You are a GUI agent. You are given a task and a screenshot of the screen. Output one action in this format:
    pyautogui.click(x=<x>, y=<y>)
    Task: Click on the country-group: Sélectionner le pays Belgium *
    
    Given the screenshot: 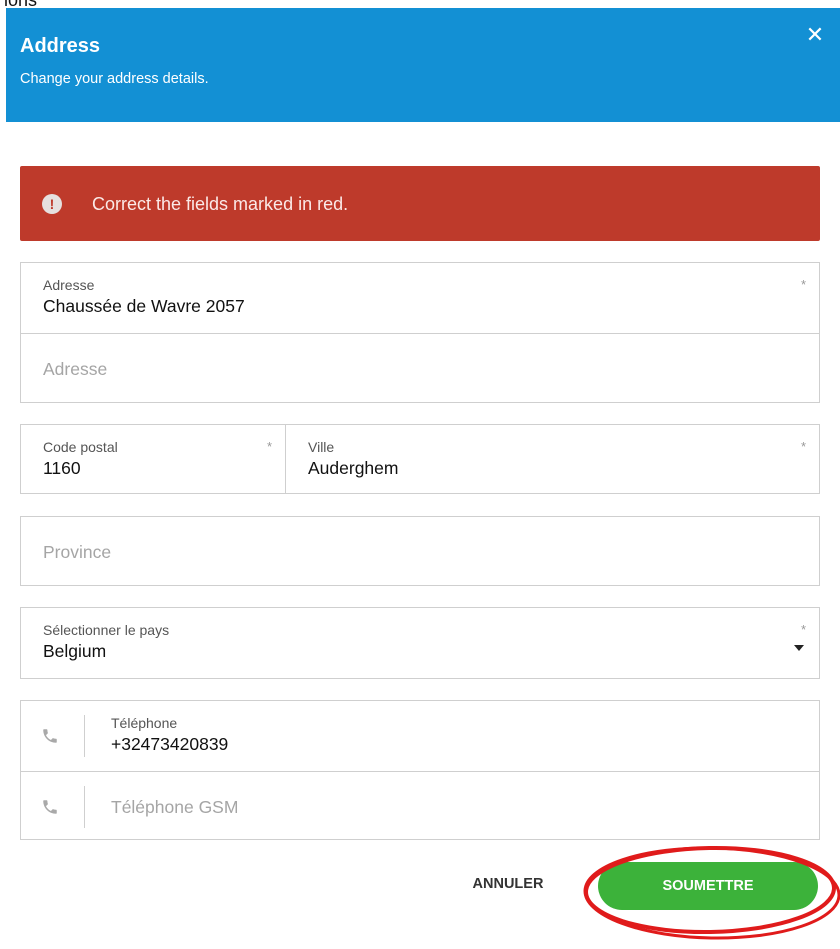 What is the action you would take?
    pyautogui.click(x=420, y=643)
    